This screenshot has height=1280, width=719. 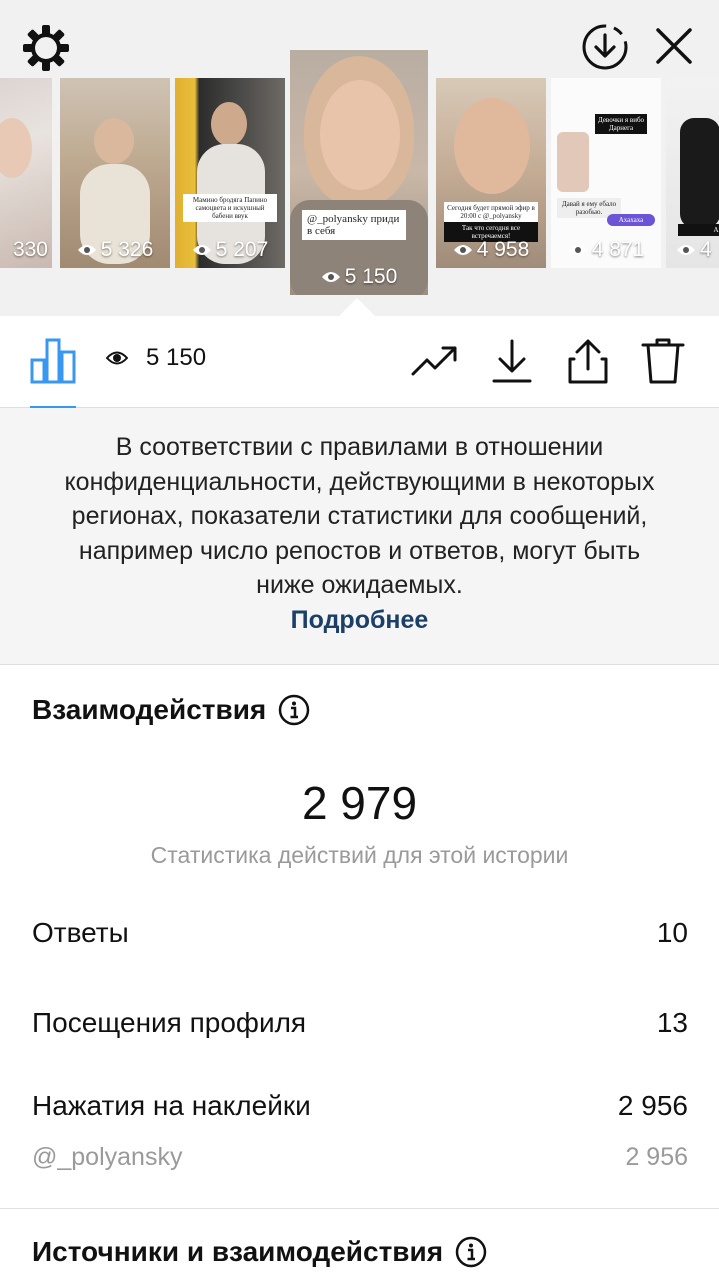 I want to click on interactions-header: Взаимодействия, so click(x=171, y=710).